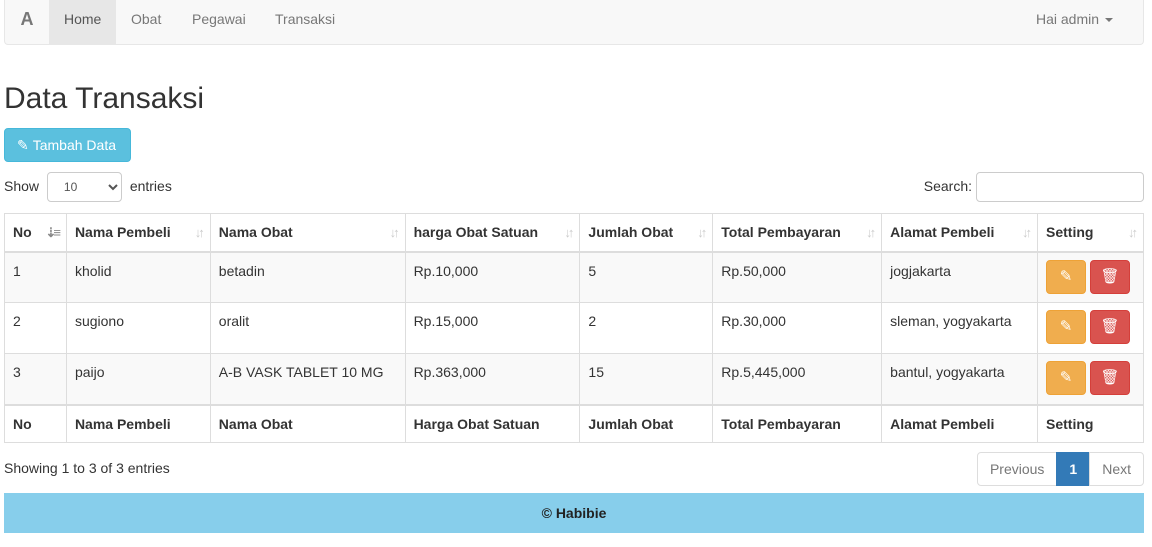 This screenshot has width=1152, height=547. What do you see at coordinates (35, 233) in the screenshot?
I see `col-header: No ⇣≡` at bounding box center [35, 233].